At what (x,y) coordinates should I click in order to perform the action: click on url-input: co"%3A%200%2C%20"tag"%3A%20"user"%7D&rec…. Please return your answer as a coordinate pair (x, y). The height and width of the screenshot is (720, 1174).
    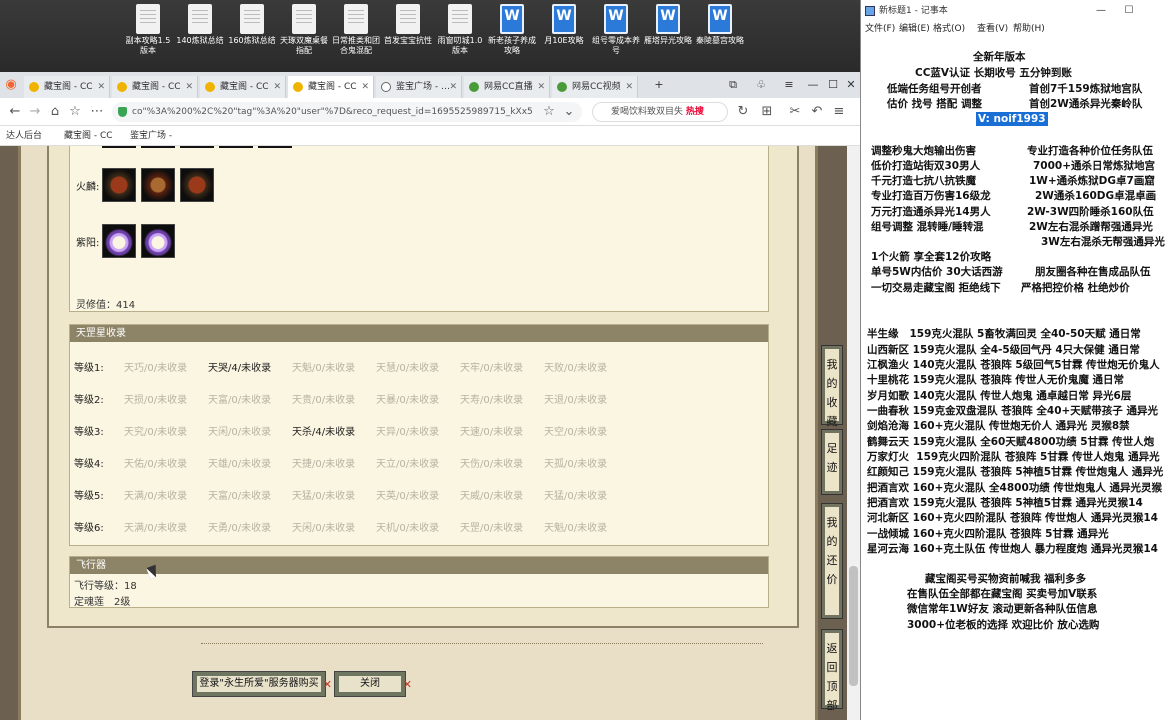
    Looking at the image, I should click on (347, 112).